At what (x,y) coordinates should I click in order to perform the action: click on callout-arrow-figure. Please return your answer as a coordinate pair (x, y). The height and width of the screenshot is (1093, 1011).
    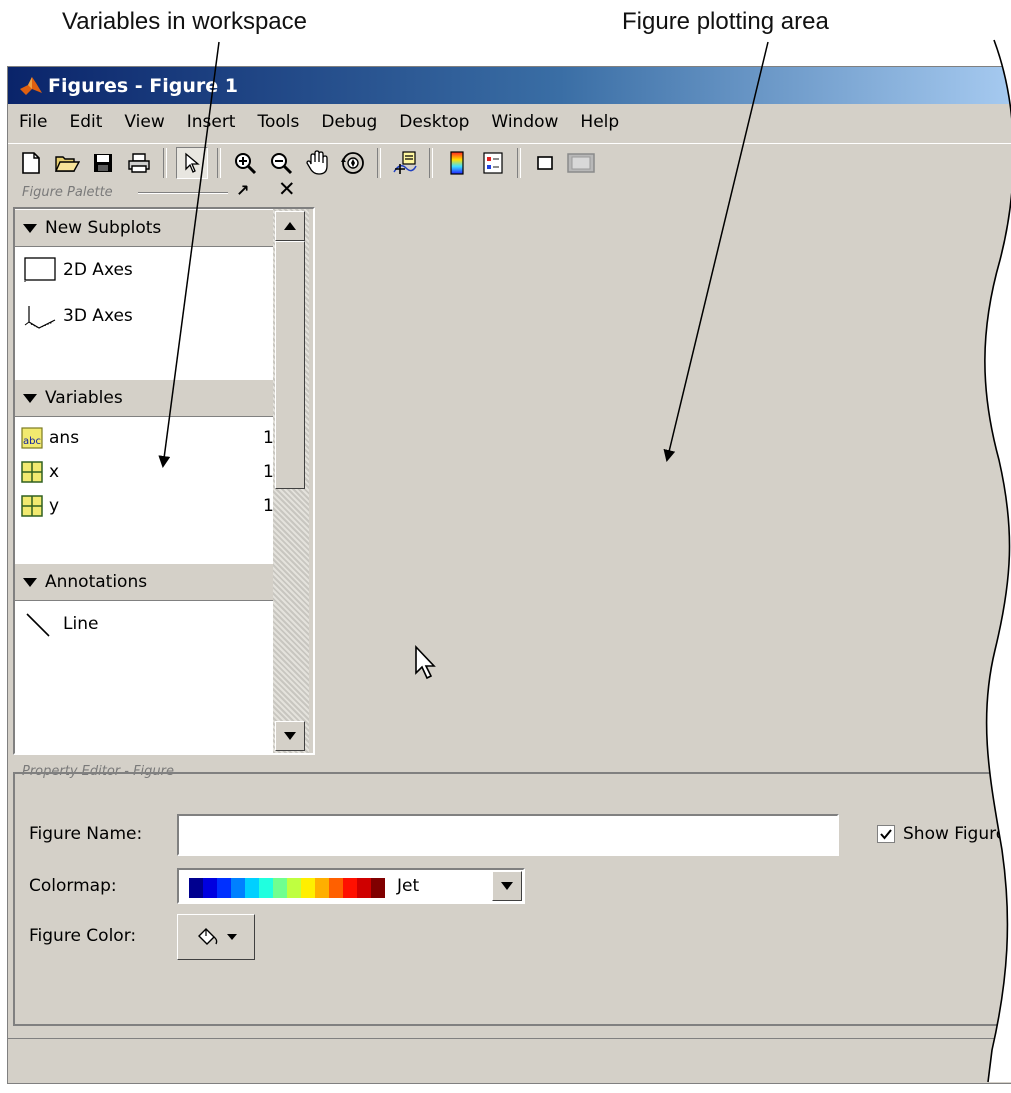
    Looking at the image, I should click on (716, 251).